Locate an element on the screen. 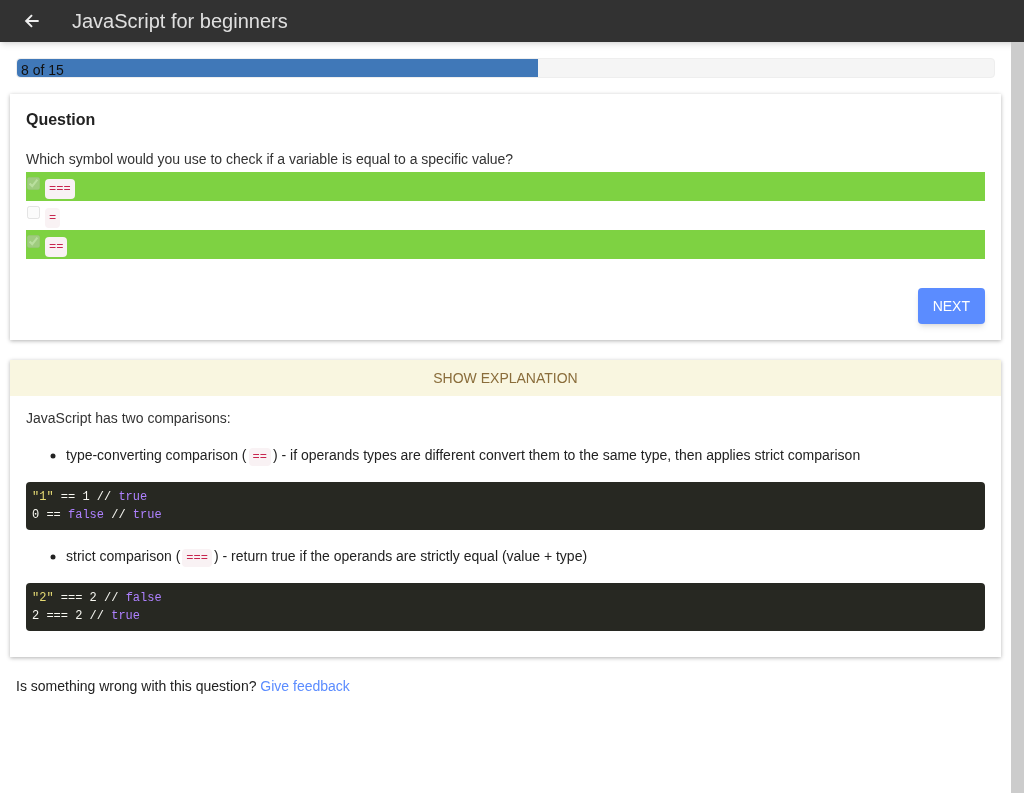  feedback-link: Give feedback is located at coordinates (305, 686).